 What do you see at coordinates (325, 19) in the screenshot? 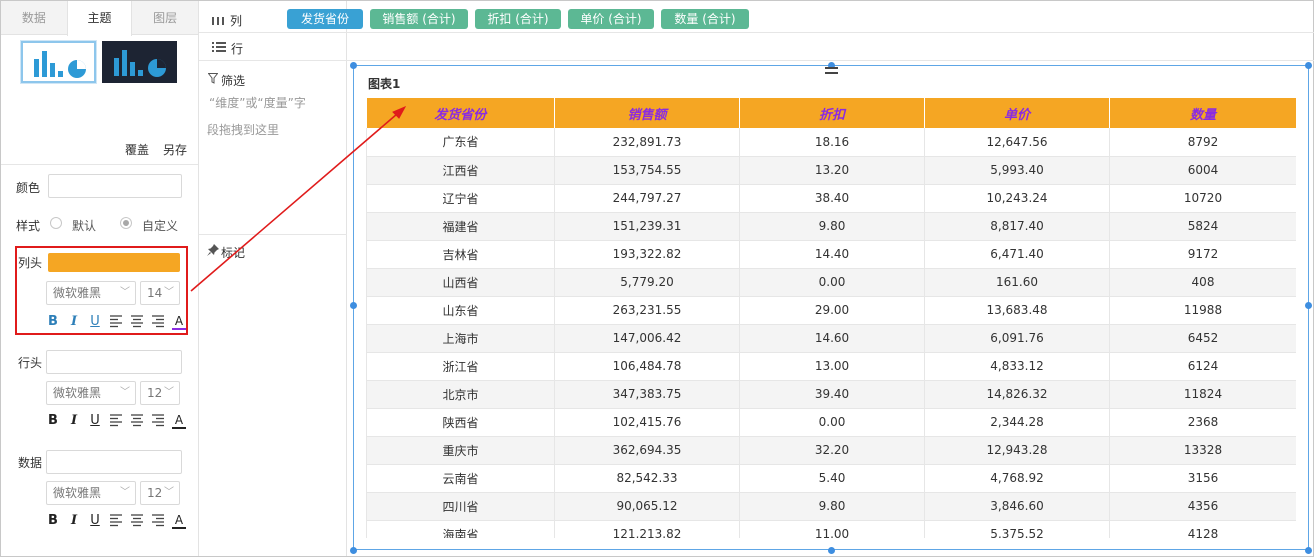
I see `shelf-pill-0: 发货省份` at bounding box center [325, 19].